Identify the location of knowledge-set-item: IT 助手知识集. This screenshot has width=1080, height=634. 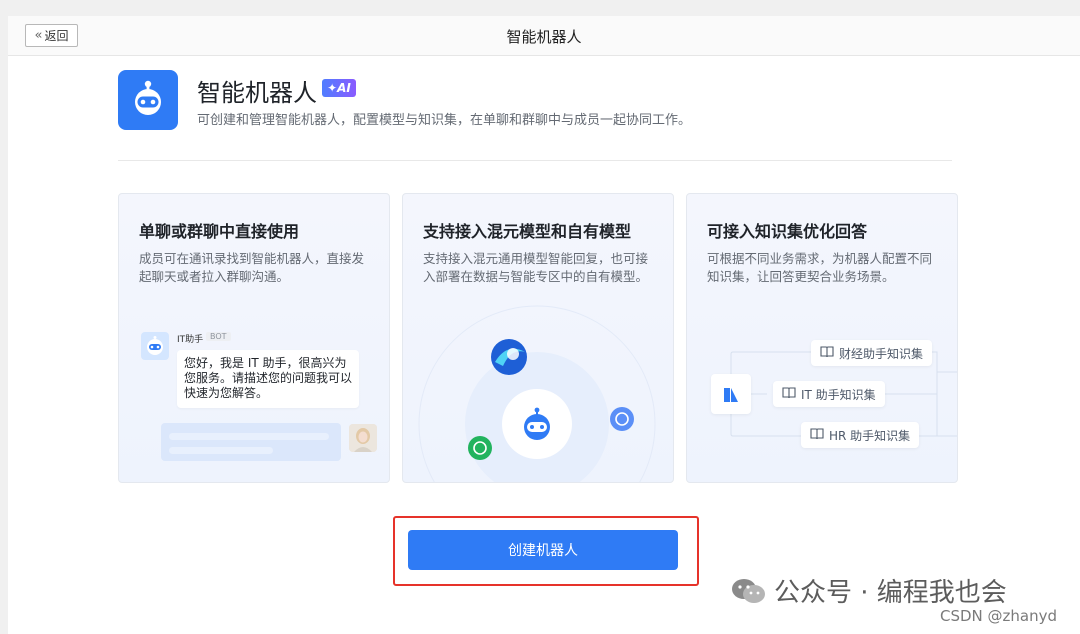
(829, 394).